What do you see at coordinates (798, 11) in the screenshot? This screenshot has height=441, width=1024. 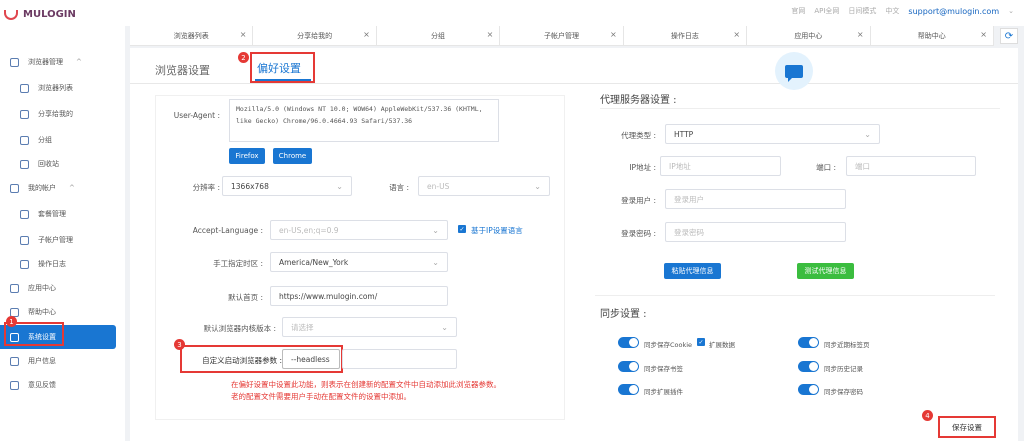 I see `home-link: 官网` at bounding box center [798, 11].